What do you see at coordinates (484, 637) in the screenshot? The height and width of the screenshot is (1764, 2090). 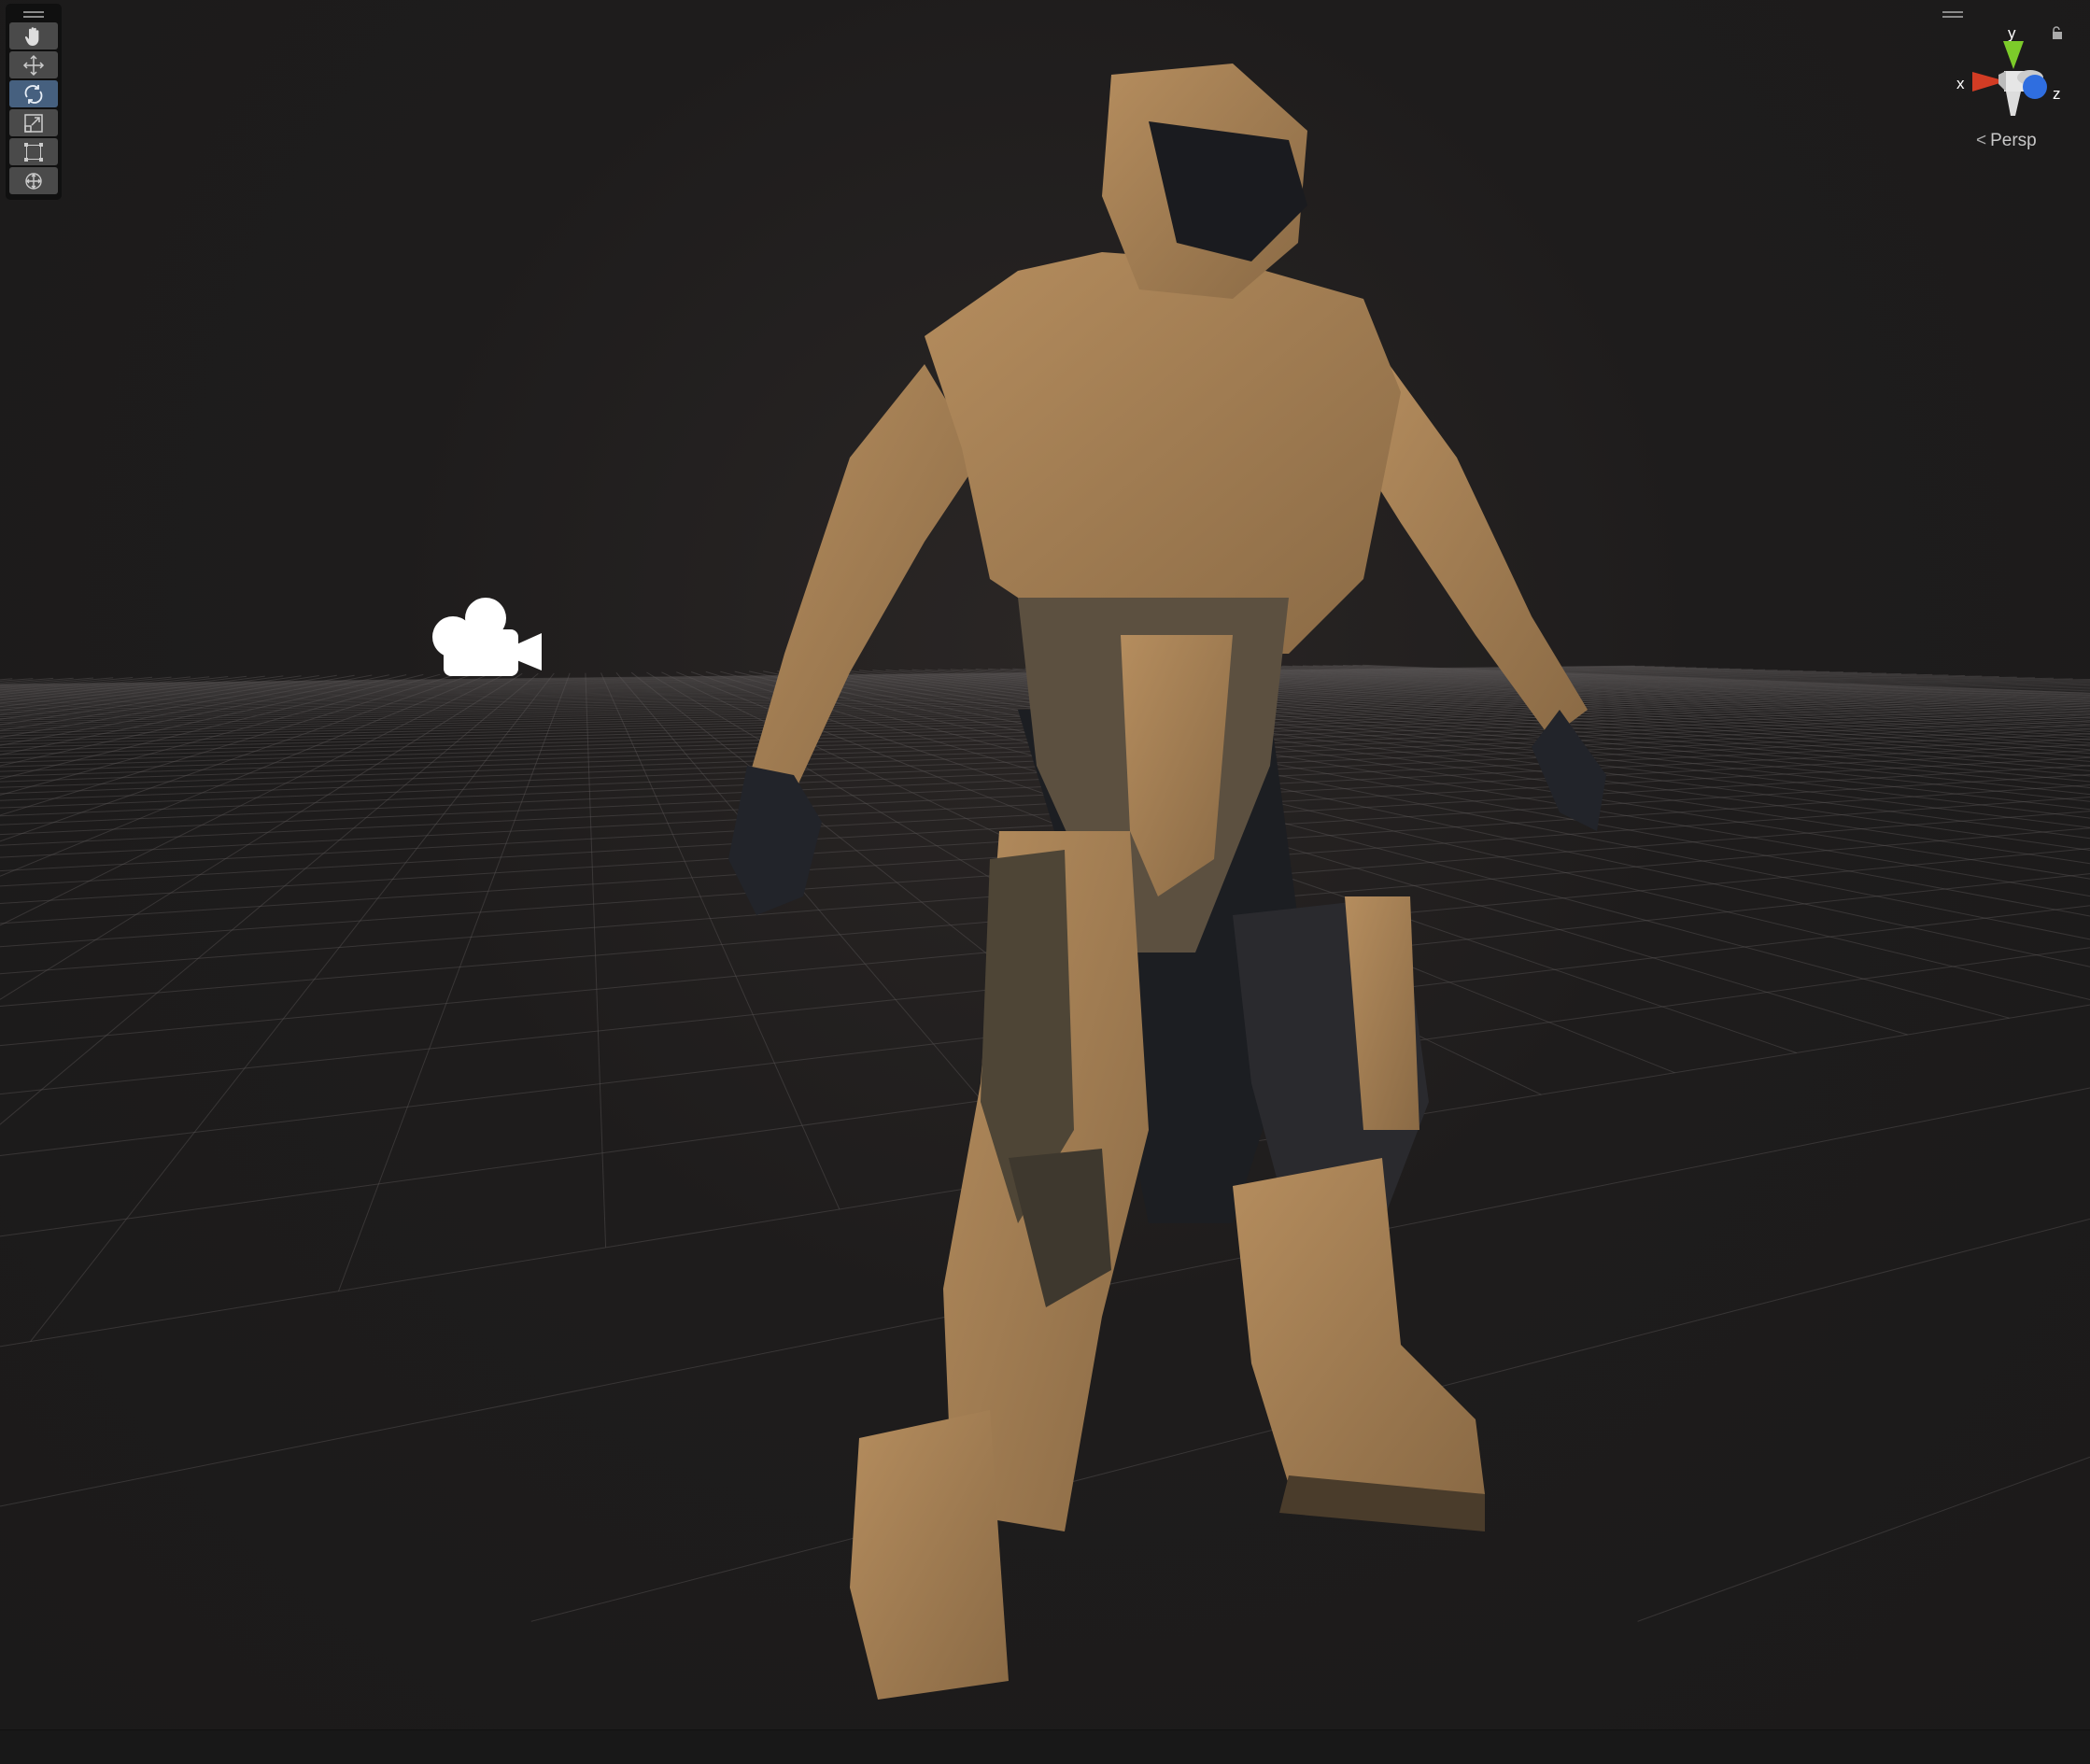 I see `camera-gizmo-icon` at bounding box center [484, 637].